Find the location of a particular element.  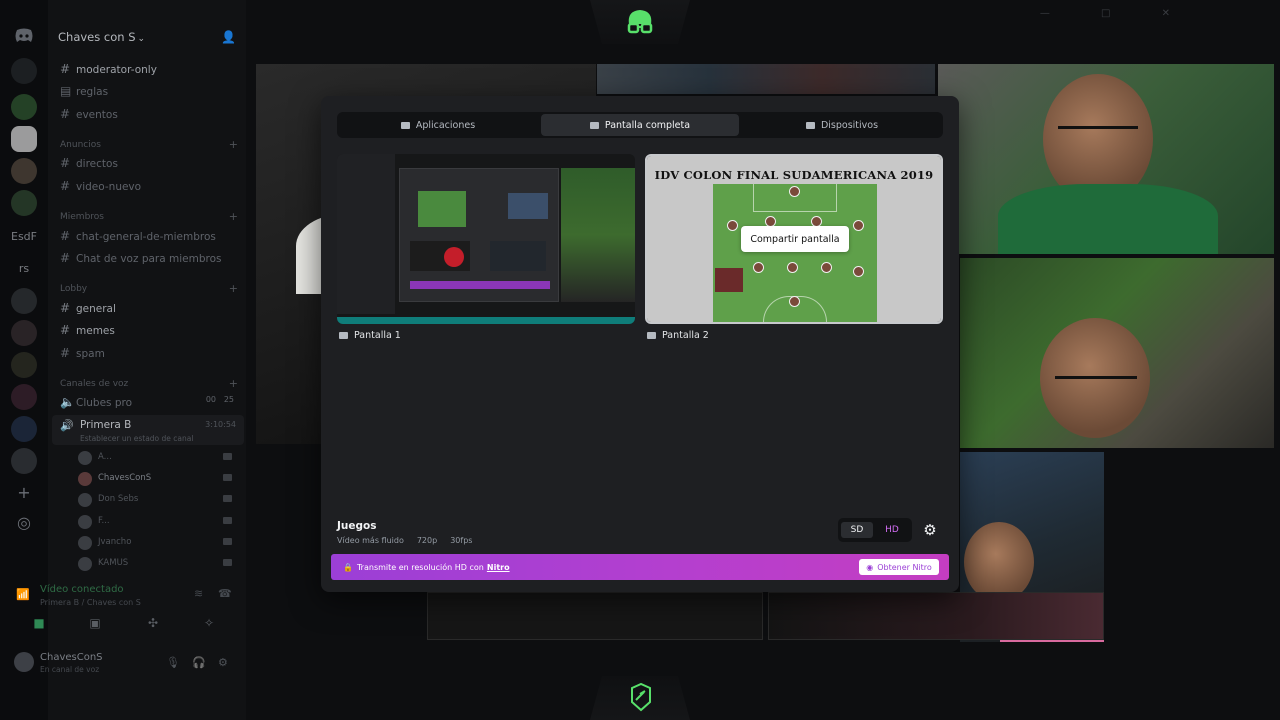

server-header: Chaves con S ⌄ is located at coordinates (148, 39).